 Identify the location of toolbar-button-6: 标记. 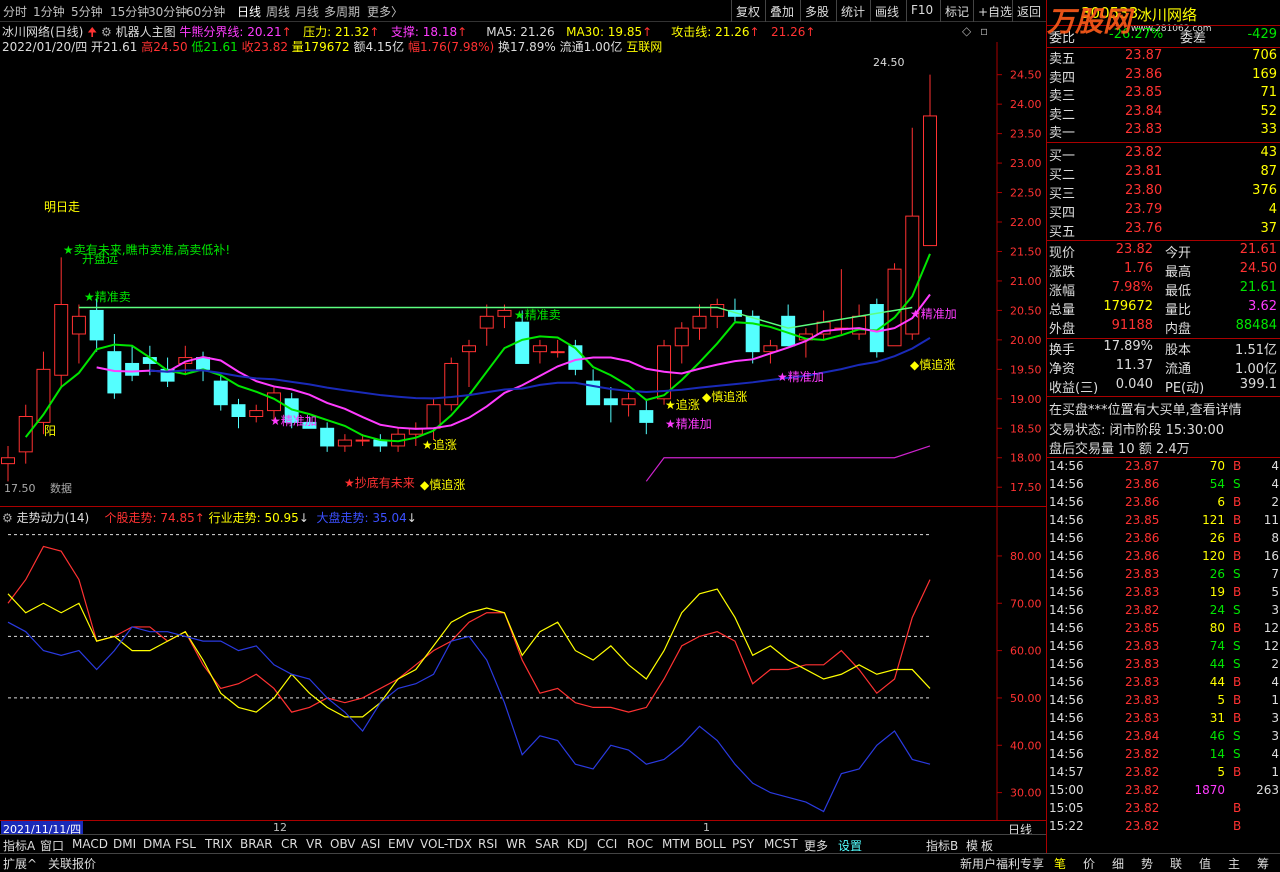
(956, 11).